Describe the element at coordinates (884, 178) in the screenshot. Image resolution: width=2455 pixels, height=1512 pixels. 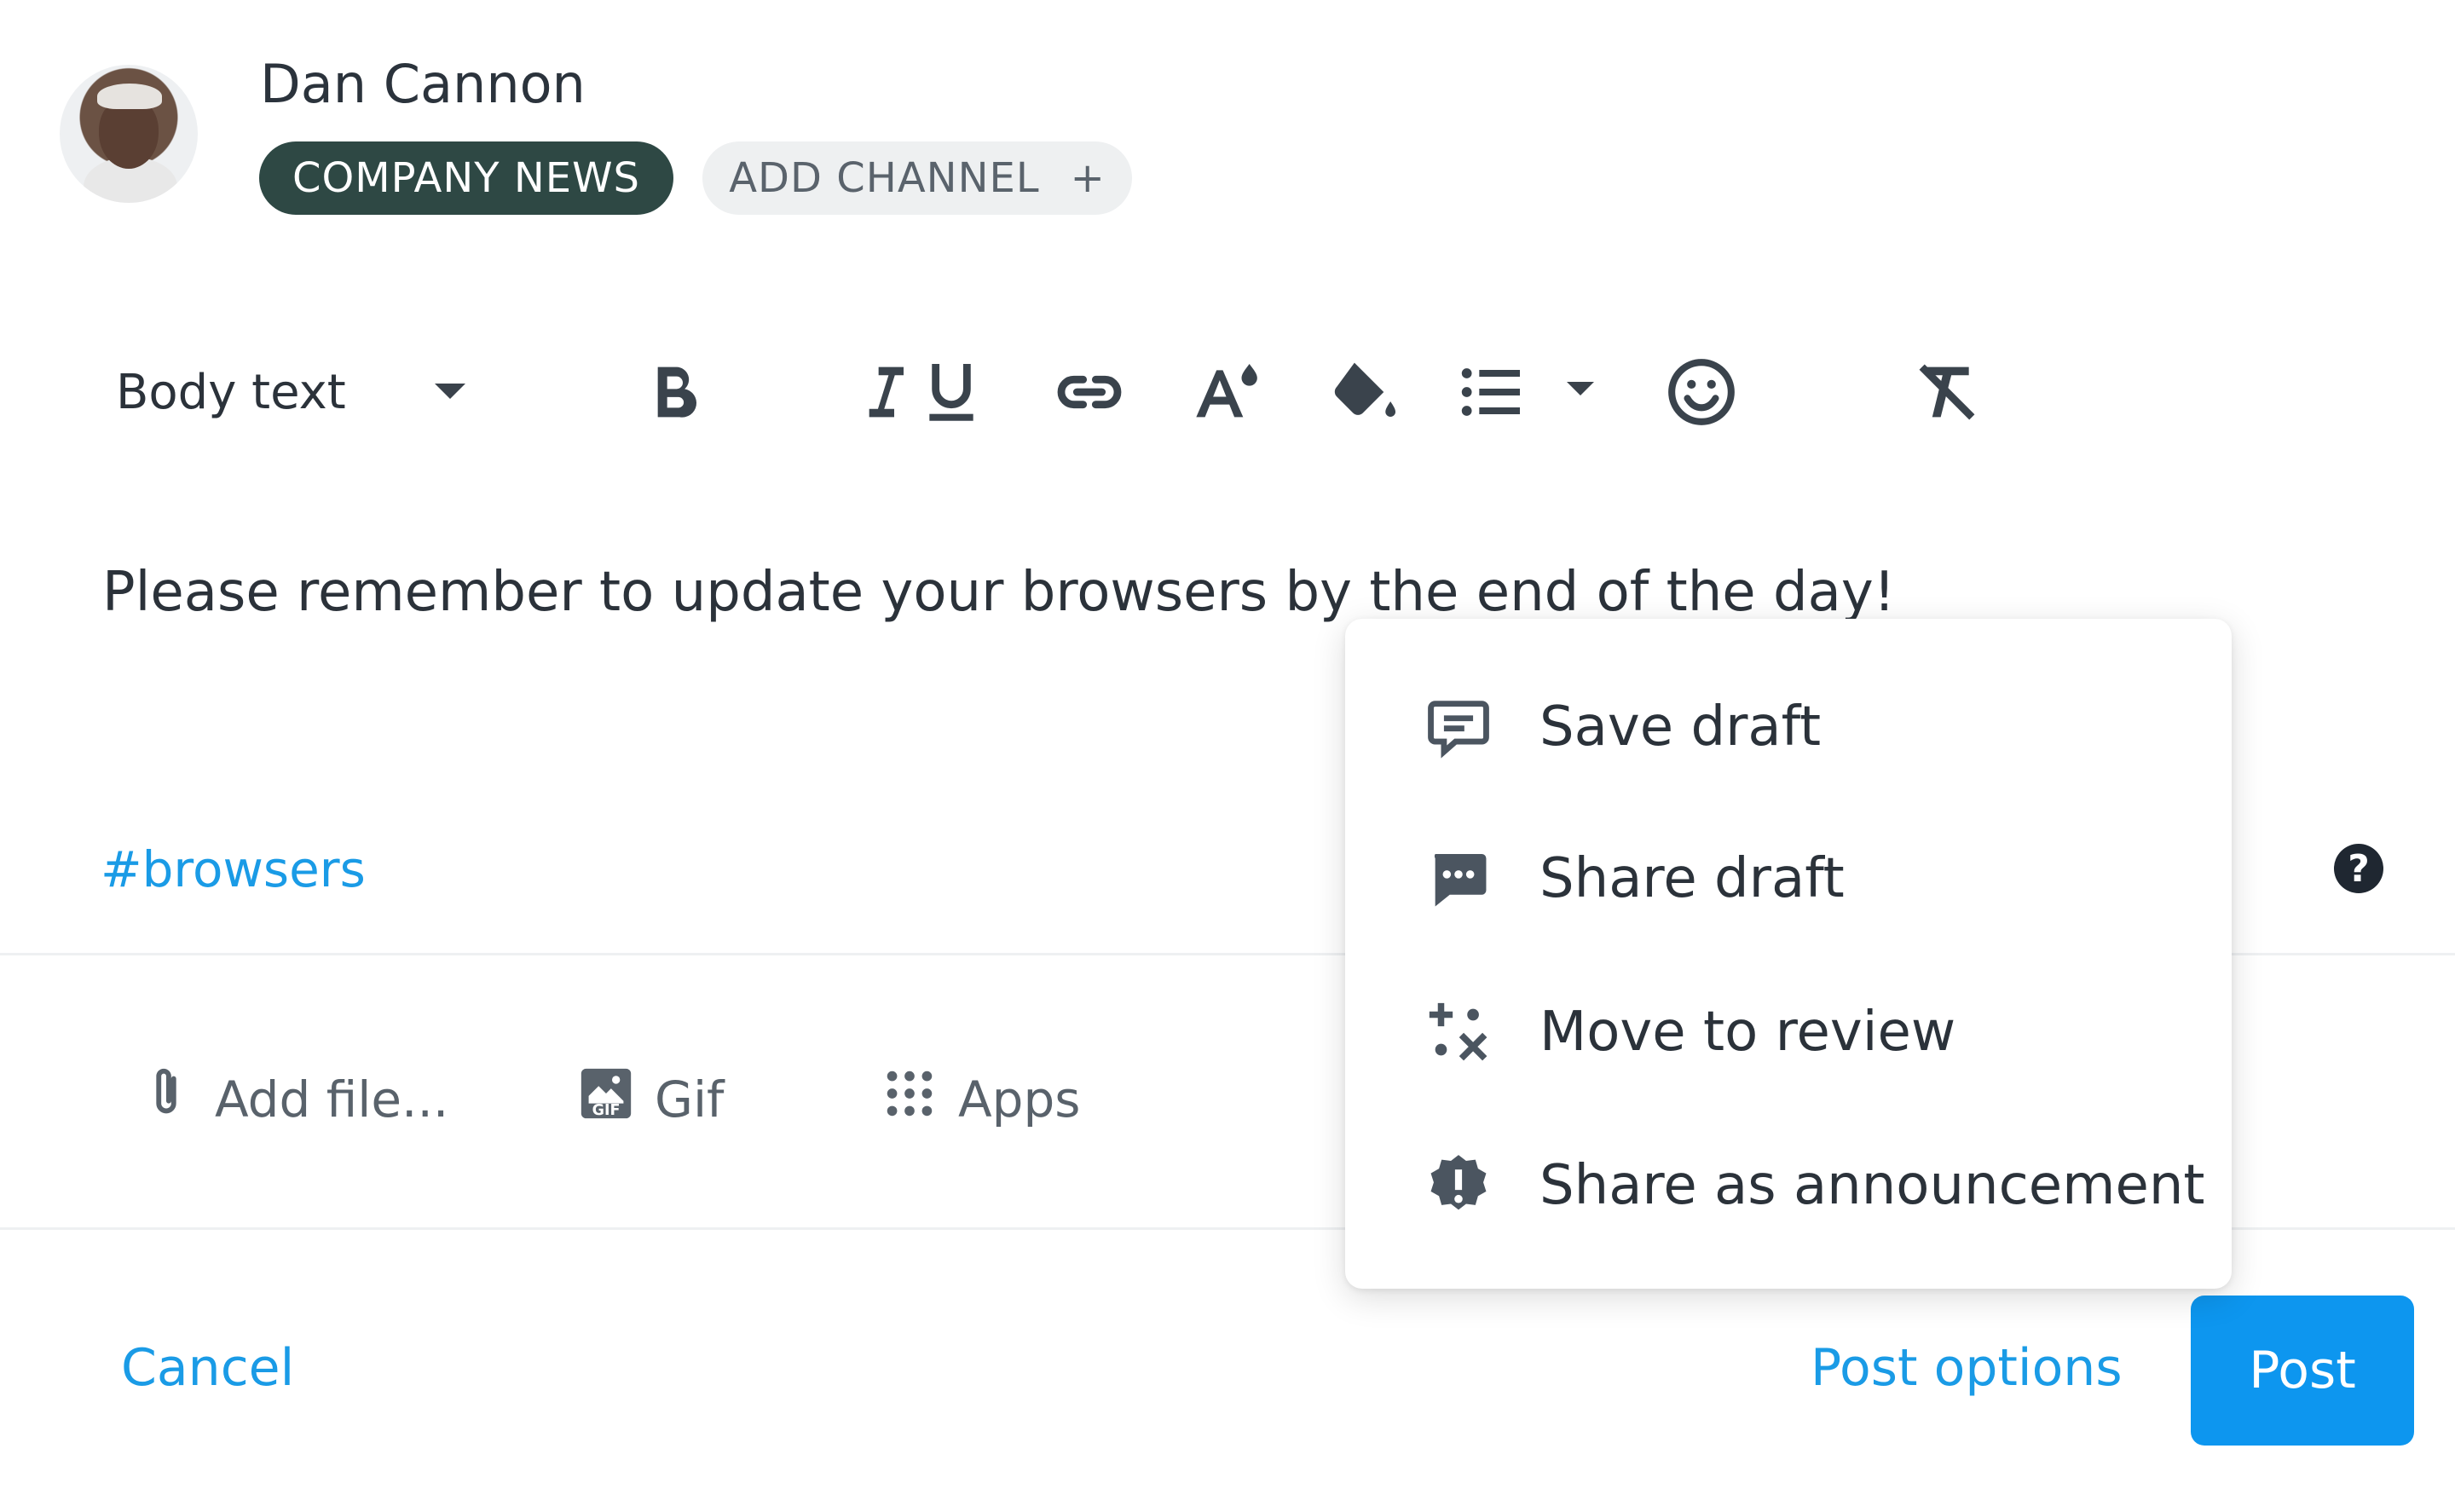
I see `add-channel-label: ADD CHANNEL` at that location.